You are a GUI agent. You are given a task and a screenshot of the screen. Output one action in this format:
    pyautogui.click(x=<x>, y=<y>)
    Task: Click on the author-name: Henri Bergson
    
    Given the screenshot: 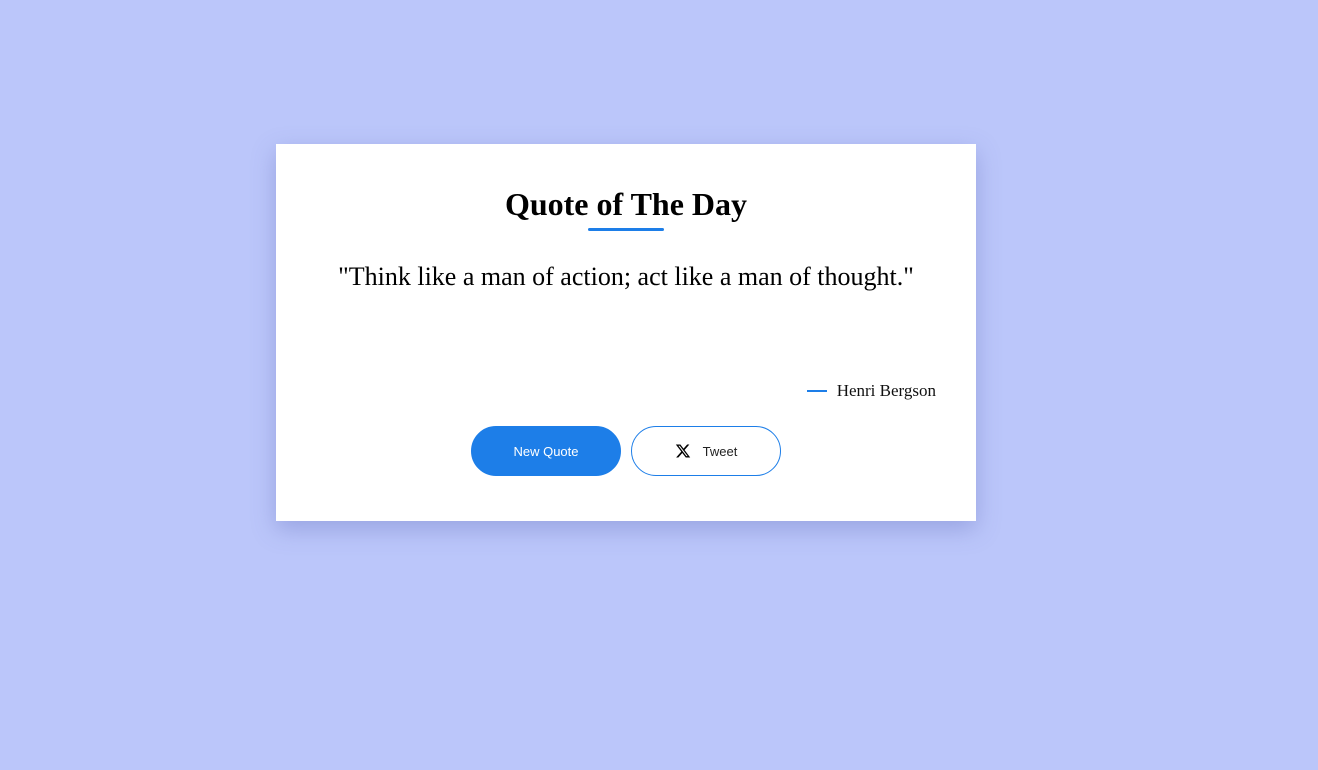 What is the action you would take?
    pyautogui.click(x=886, y=390)
    